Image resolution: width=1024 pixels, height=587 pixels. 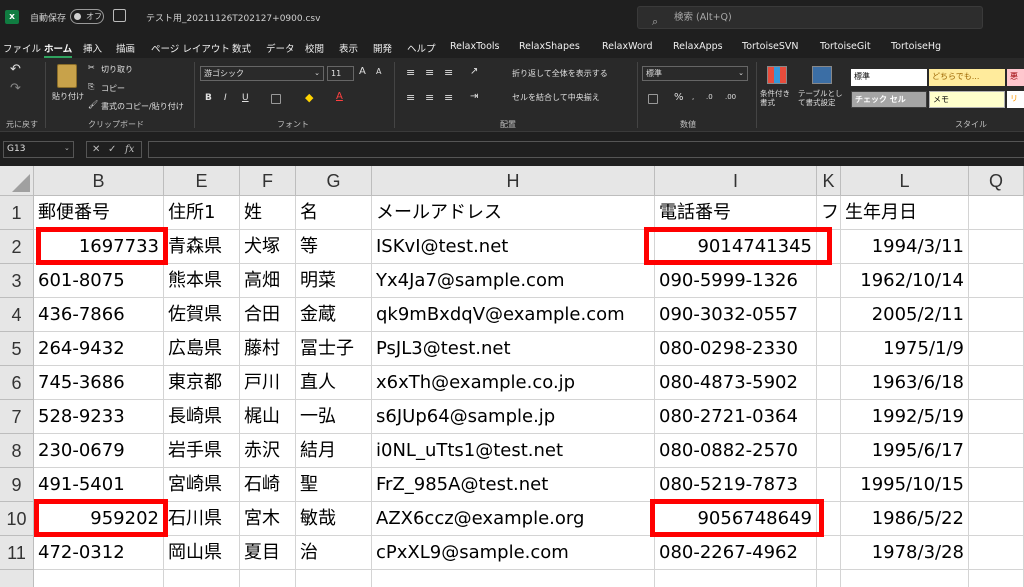 I want to click on cell-h4: qk9mBxdqV@example.com, so click(x=513, y=315).